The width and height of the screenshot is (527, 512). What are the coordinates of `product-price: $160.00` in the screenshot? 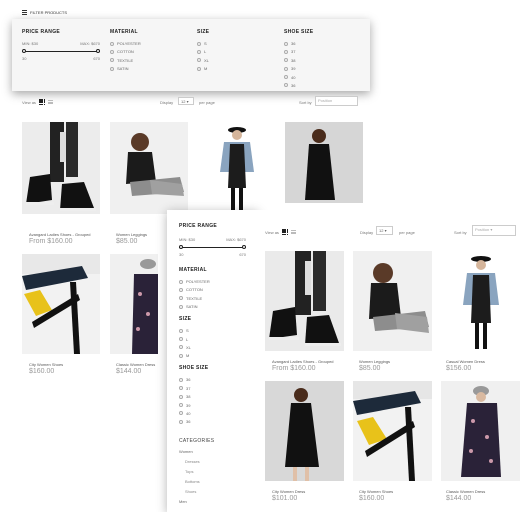 It's located at (42, 371).